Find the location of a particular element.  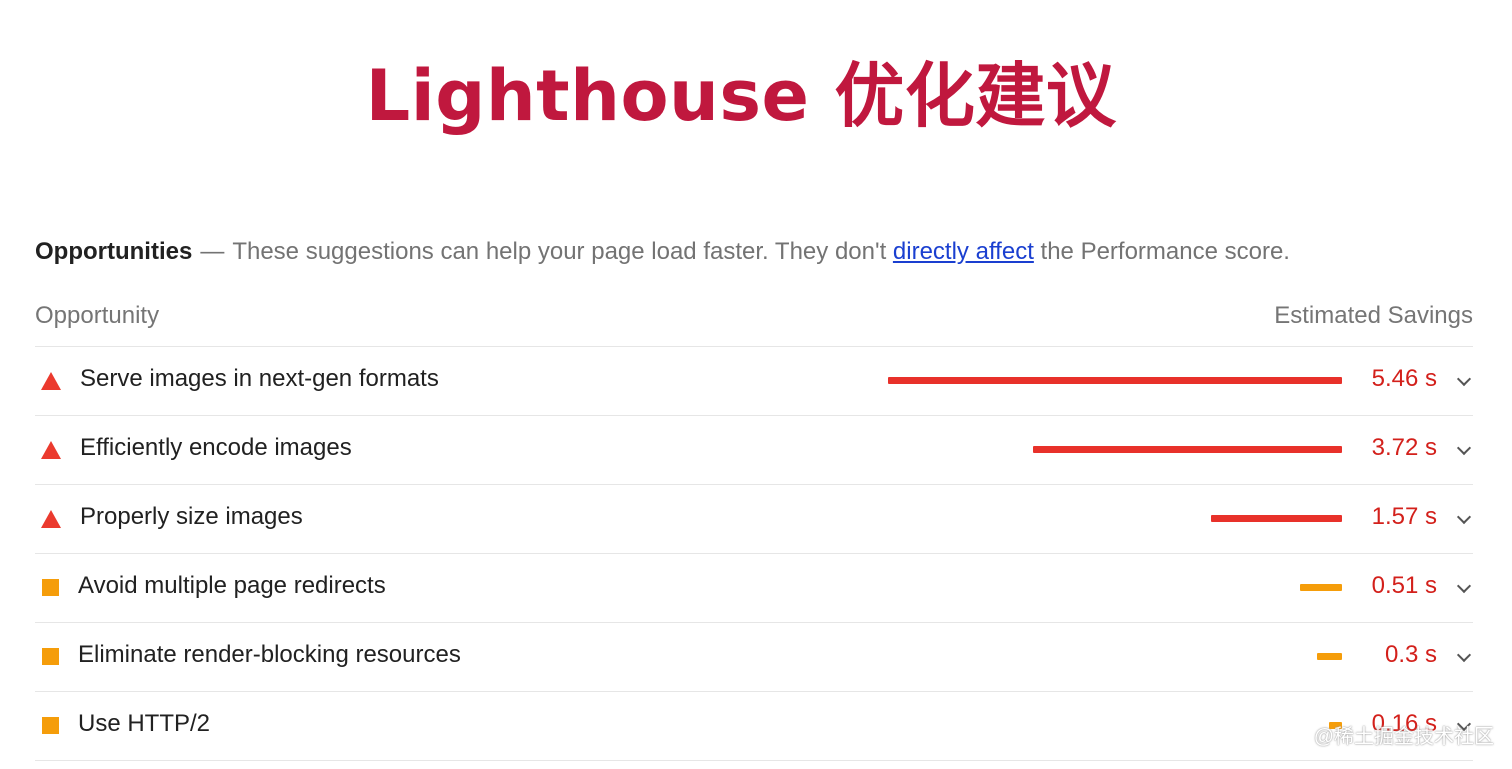

opportunity-row: Avoid multiple page redirects 0.51 s is located at coordinates (754, 588).